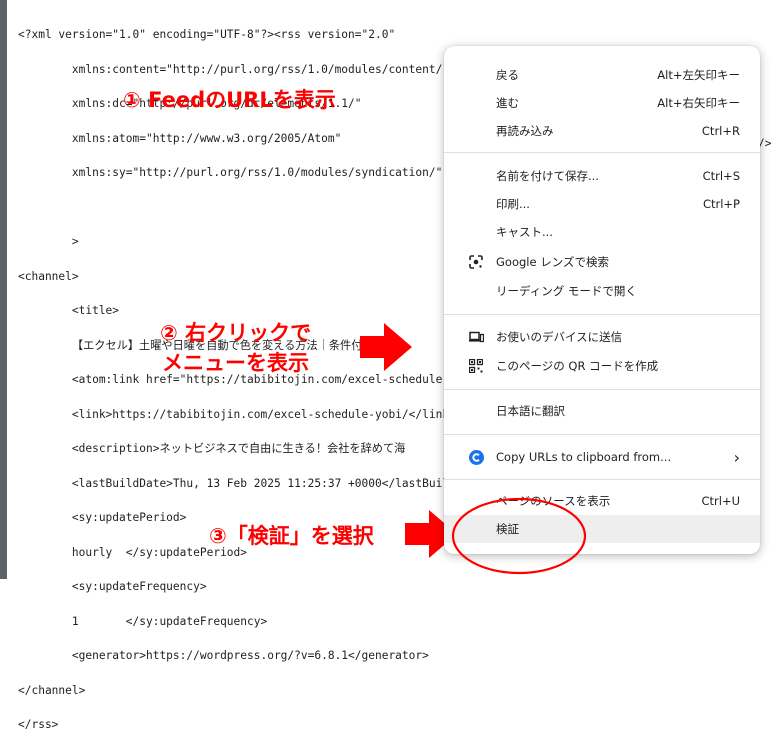 The height and width of the screenshot is (742, 775). I want to click on menu-item-forward: 進む Alt+右矢印キー, so click(602, 103).